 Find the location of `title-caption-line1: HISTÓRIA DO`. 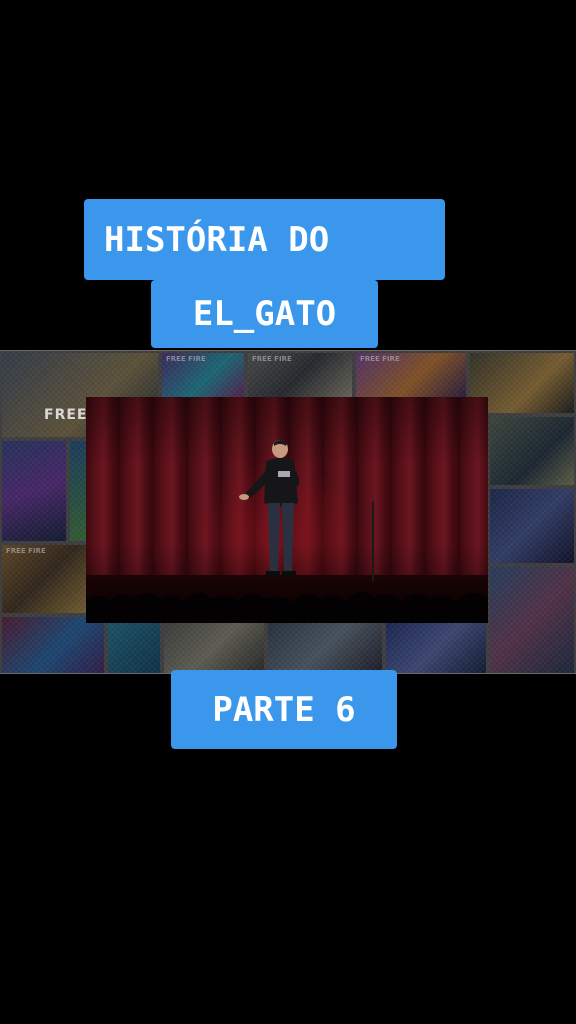

title-caption-line1: HISTÓRIA DO is located at coordinates (264, 239).